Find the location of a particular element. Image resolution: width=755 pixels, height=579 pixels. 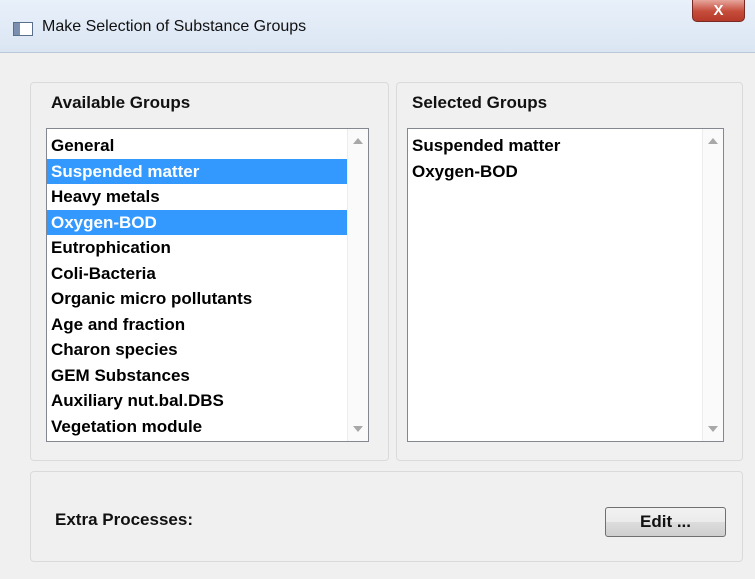

list-item: Charon species is located at coordinates (197, 350).